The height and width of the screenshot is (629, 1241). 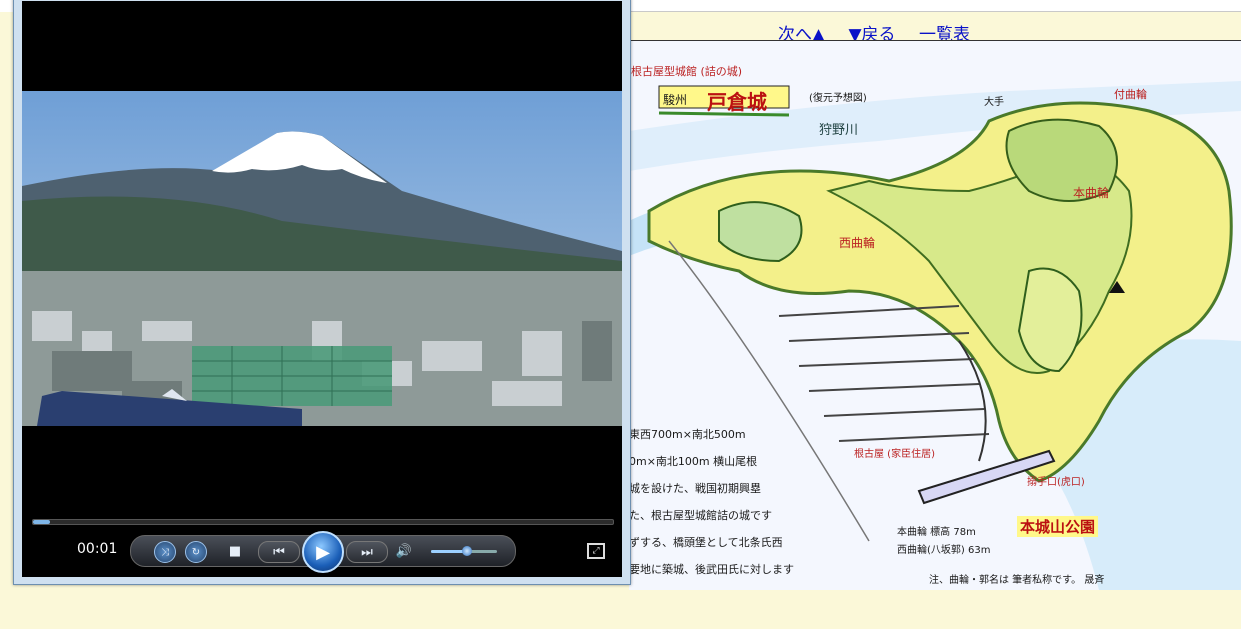 I want to click on map-label-honkuruwa: 本曲輪, so click(x=1091, y=193).